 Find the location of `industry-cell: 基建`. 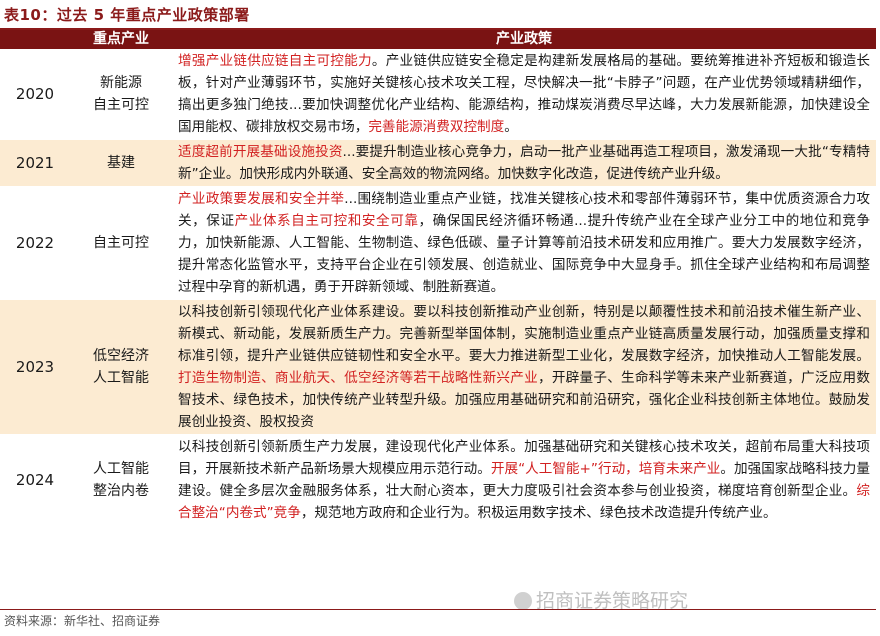

industry-cell: 基建 is located at coordinates (121, 163).